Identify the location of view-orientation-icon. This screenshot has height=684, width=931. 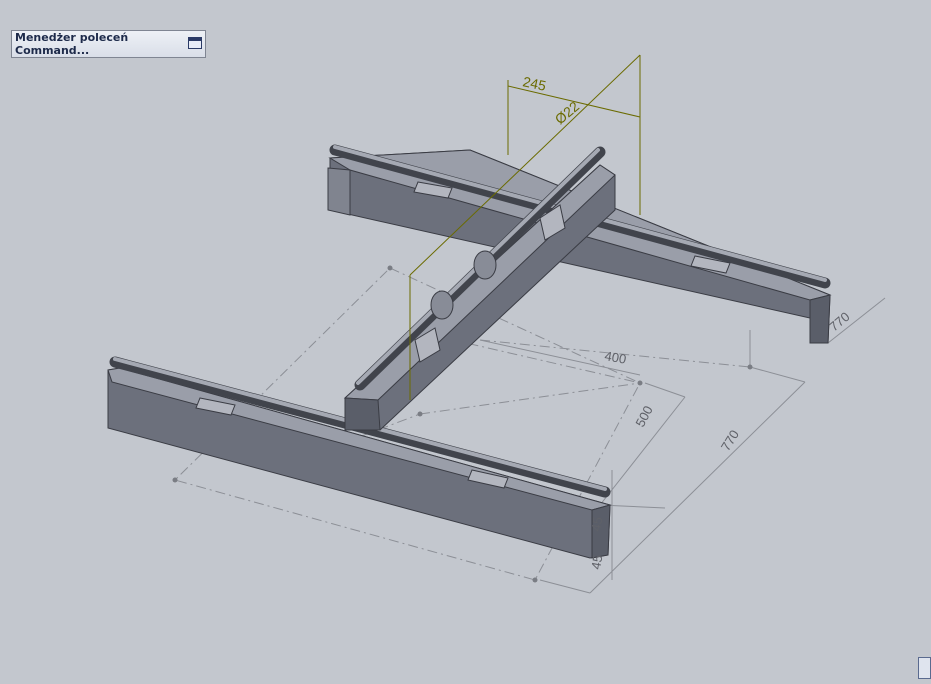
(924, 668).